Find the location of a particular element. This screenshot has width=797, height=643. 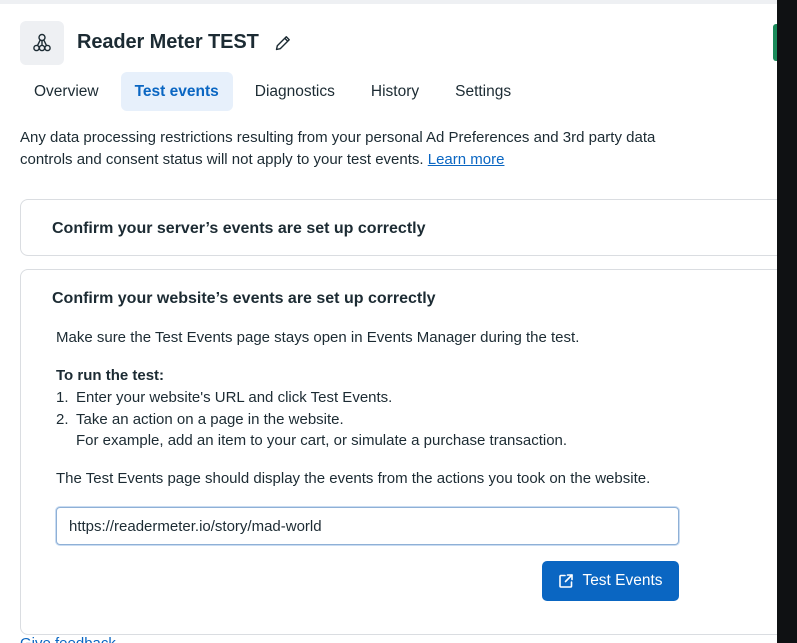

learn-more-link: Learn more is located at coordinates (466, 159).